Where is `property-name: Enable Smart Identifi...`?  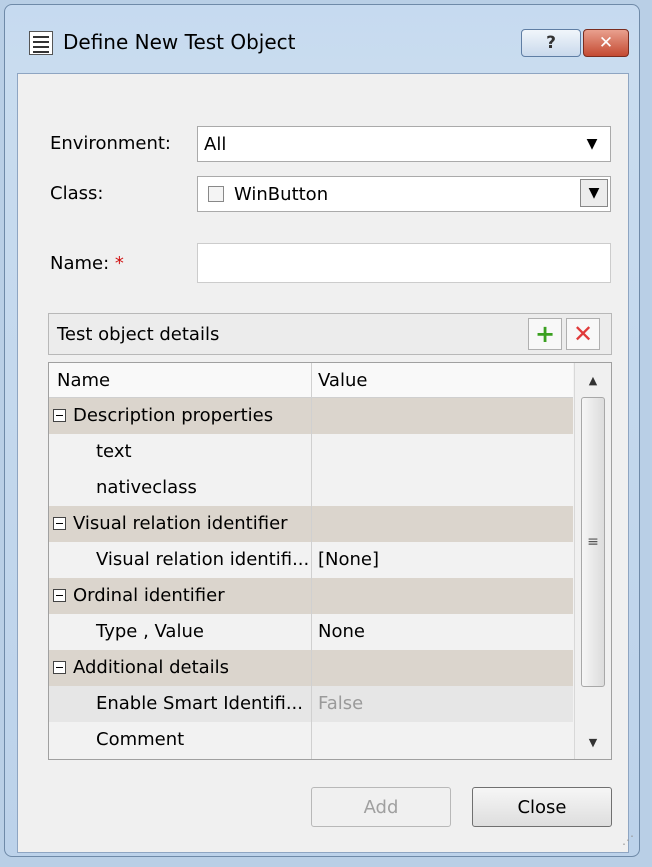 property-name: Enable Smart Identifi... is located at coordinates (199, 703).